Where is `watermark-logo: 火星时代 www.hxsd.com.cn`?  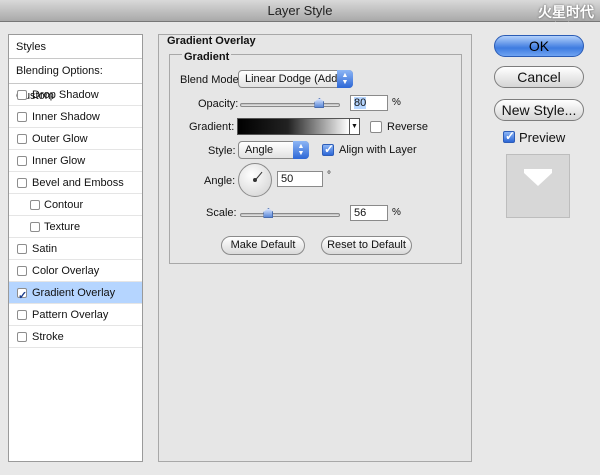
watermark-logo: 火星时代 www.hxsd.com.cn is located at coordinates (534, 15).